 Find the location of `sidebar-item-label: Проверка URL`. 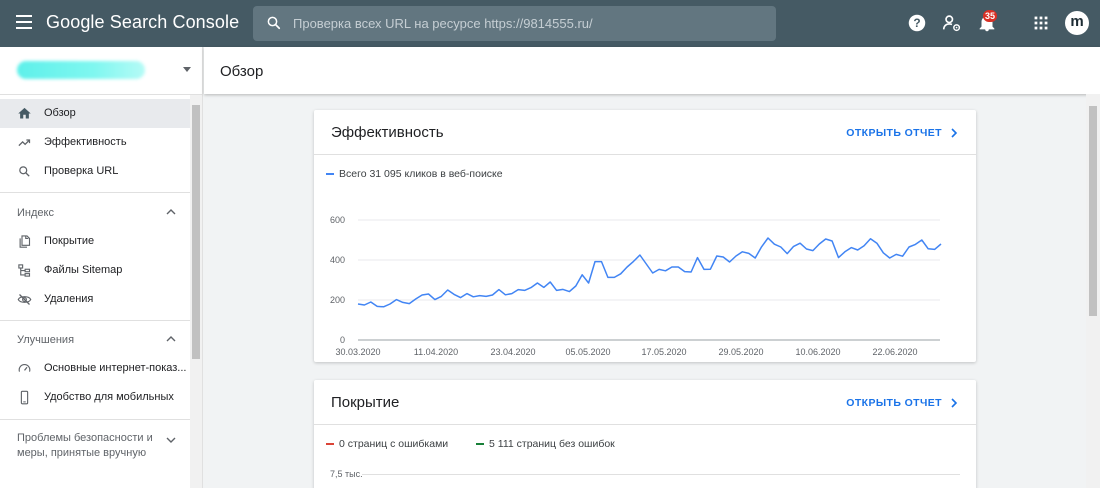

sidebar-item-label: Проверка URL is located at coordinates (81, 171).